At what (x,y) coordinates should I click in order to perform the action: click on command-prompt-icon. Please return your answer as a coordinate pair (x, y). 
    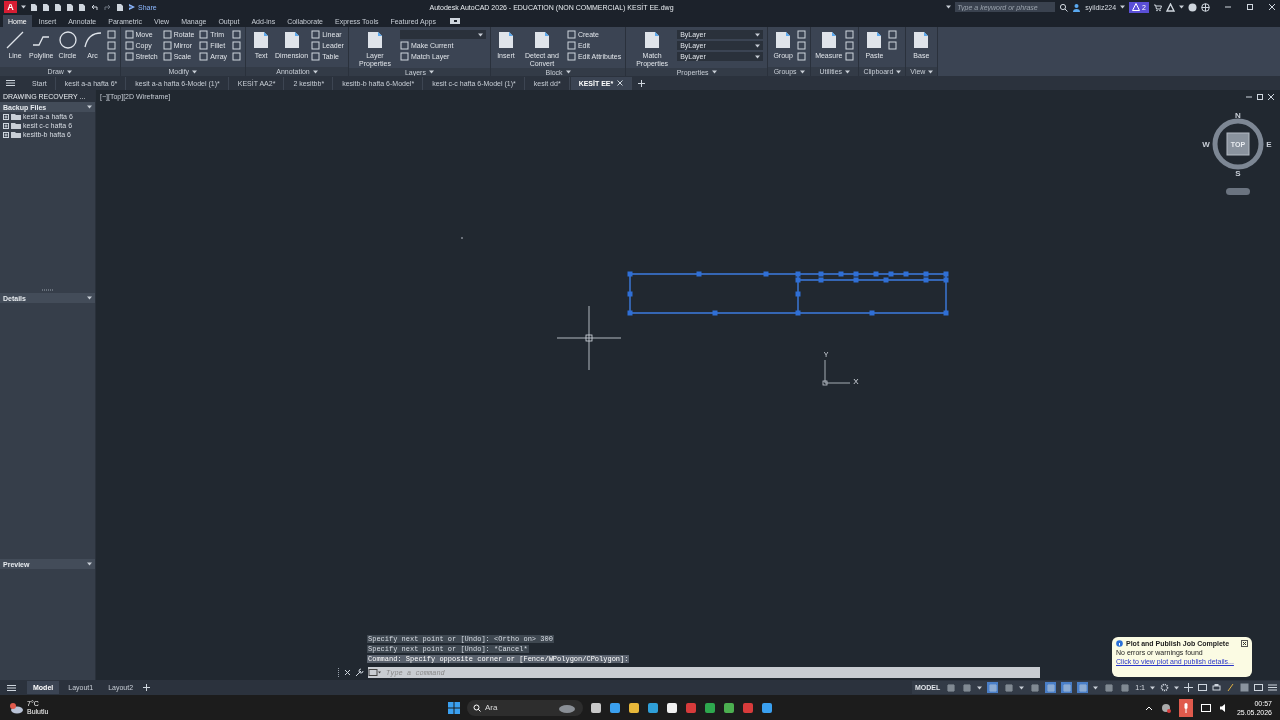
    Looking at the image, I should click on (375, 672).